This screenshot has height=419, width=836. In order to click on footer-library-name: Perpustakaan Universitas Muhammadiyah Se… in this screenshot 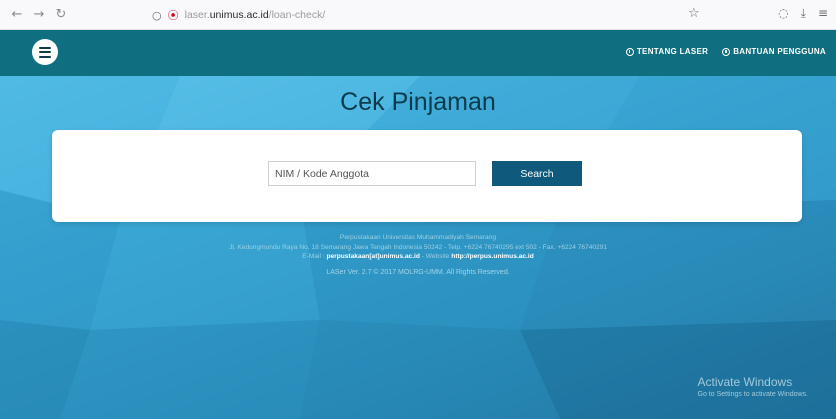, I will do `click(418, 237)`.